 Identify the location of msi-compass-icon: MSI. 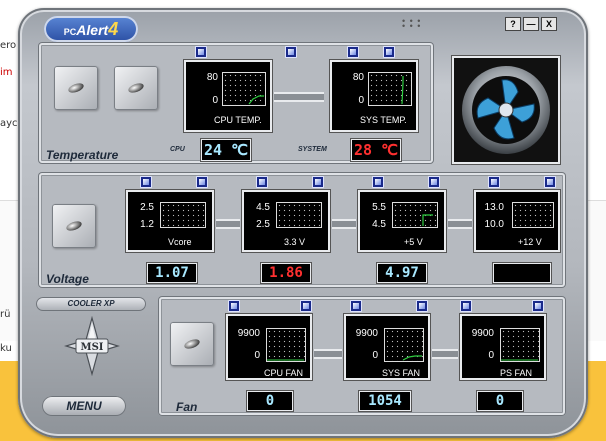
(92, 346).